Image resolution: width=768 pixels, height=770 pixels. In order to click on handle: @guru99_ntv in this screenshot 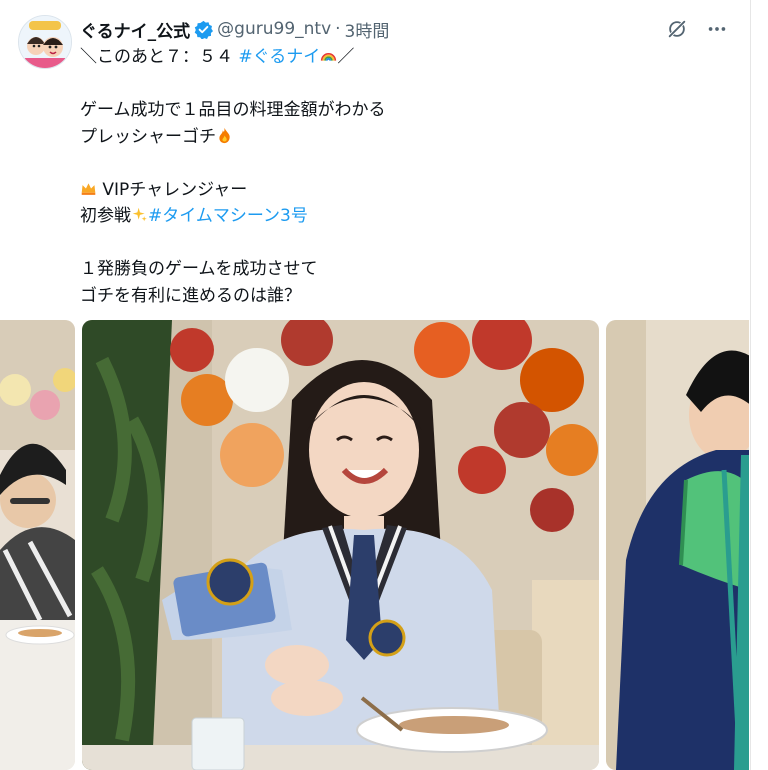, I will do `click(274, 29)`.